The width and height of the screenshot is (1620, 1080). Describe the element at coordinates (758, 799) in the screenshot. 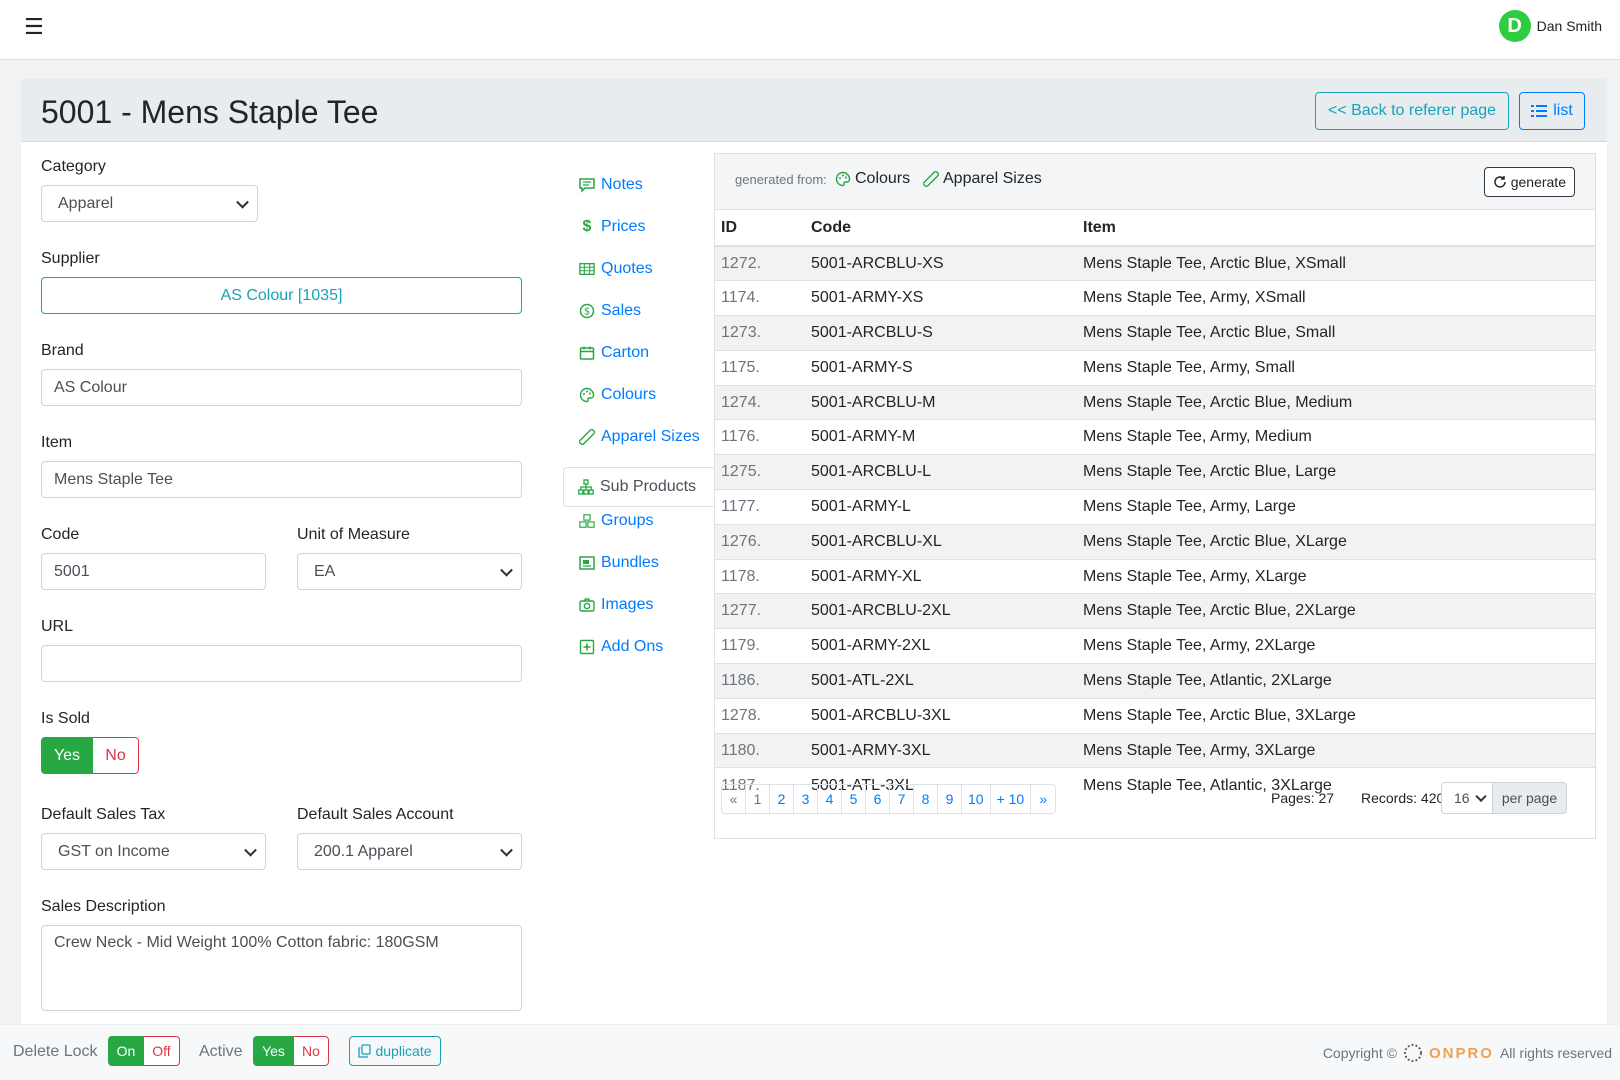

I see `page-link: 1` at that location.